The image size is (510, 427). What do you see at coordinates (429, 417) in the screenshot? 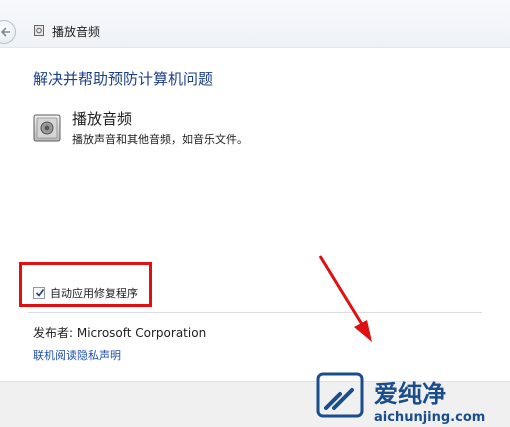
I see `watermark-url: aichunjing.com` at bounding box center [429, 417].